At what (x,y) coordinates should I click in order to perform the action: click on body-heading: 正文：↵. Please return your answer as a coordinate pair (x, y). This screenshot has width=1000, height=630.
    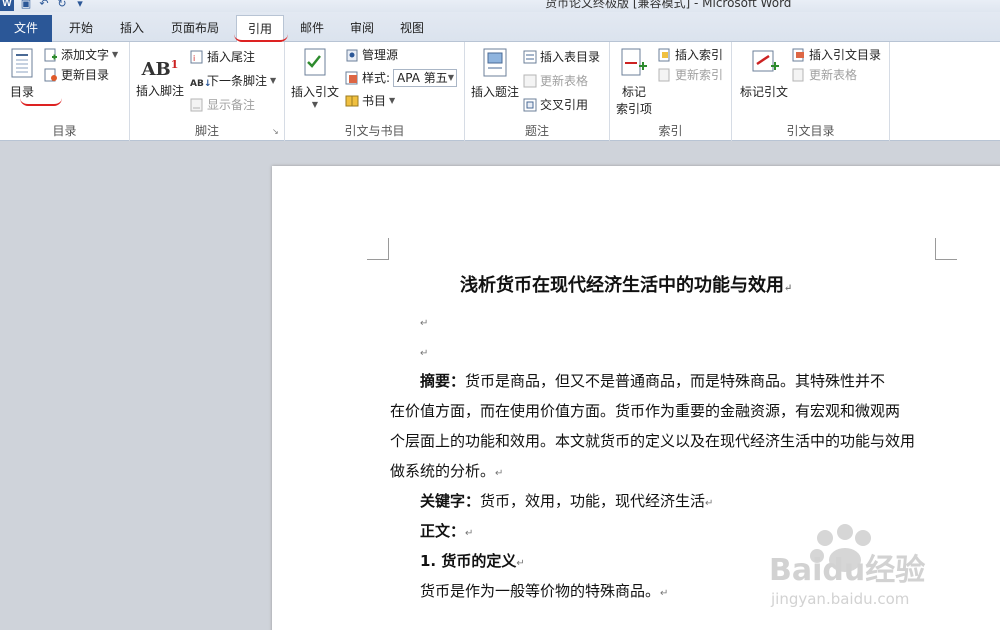
    Looking at the image, I should click on (446, 532).